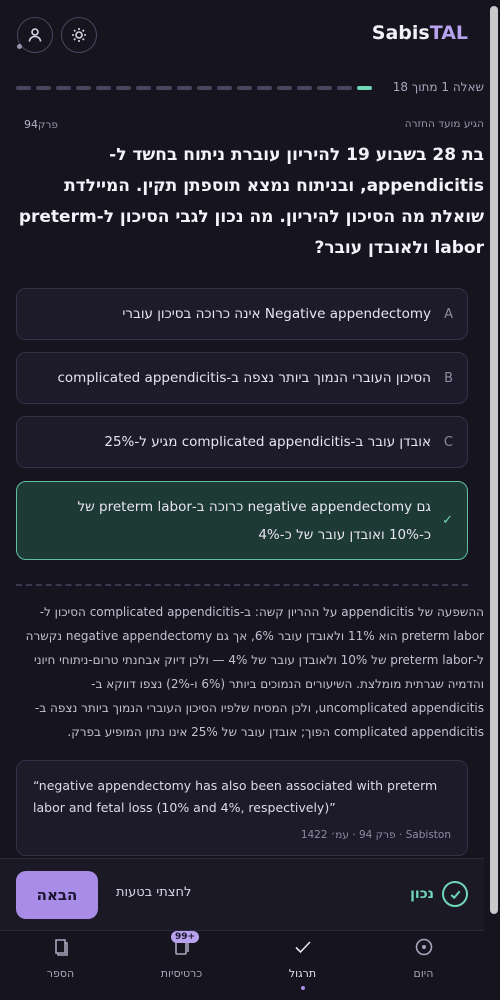 The image size is (500, 1000). Describe the element at coordinates (242, 894) in the screenshot. I see `answer-action-bar: הבאה לחצתי בטעות נכון` at that location.